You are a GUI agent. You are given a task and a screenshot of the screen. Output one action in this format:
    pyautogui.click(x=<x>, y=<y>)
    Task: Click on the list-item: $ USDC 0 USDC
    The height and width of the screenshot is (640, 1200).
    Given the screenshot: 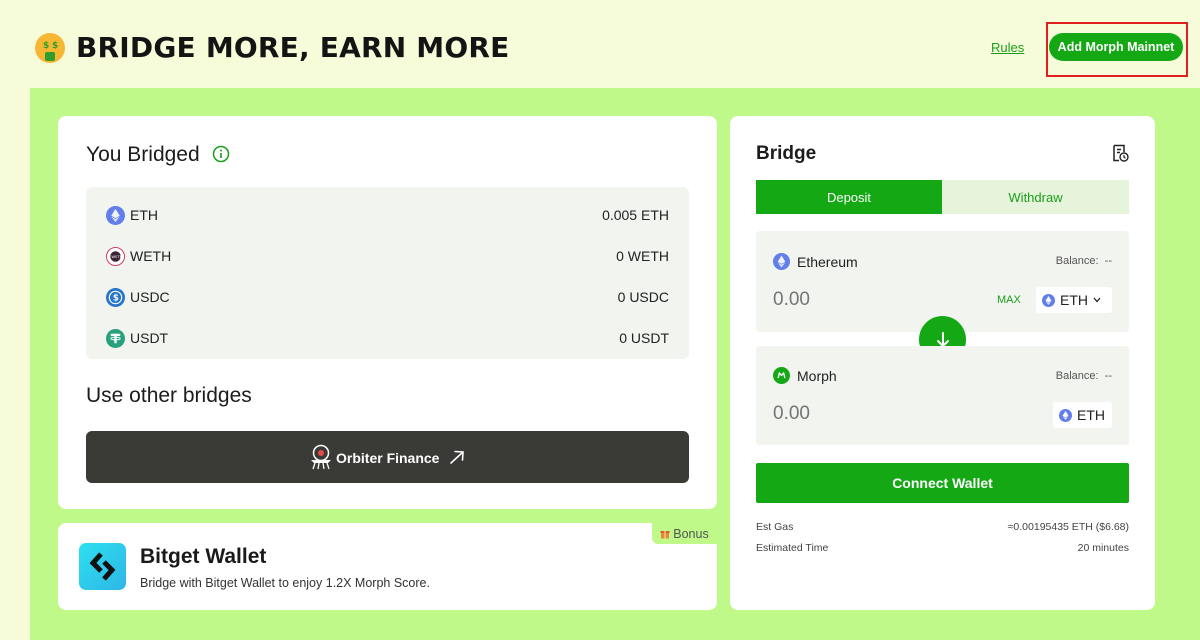 What is the action you would take?
    pyautogui.click(x=387, y=293)
    